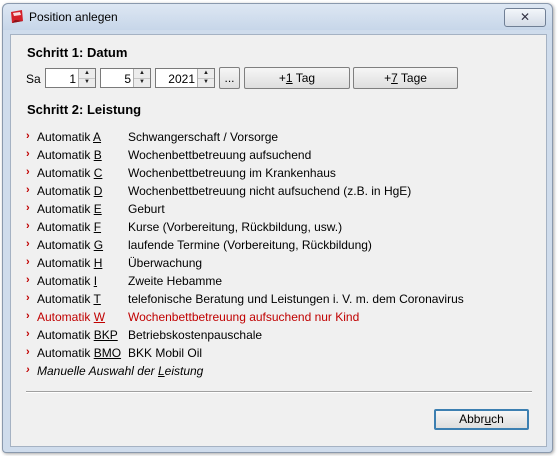 The height and width of the screenshot is (456, 558). Describe the element at coordinates (95, 281) in the screenshot. I see `service-item-key: I` at that location.